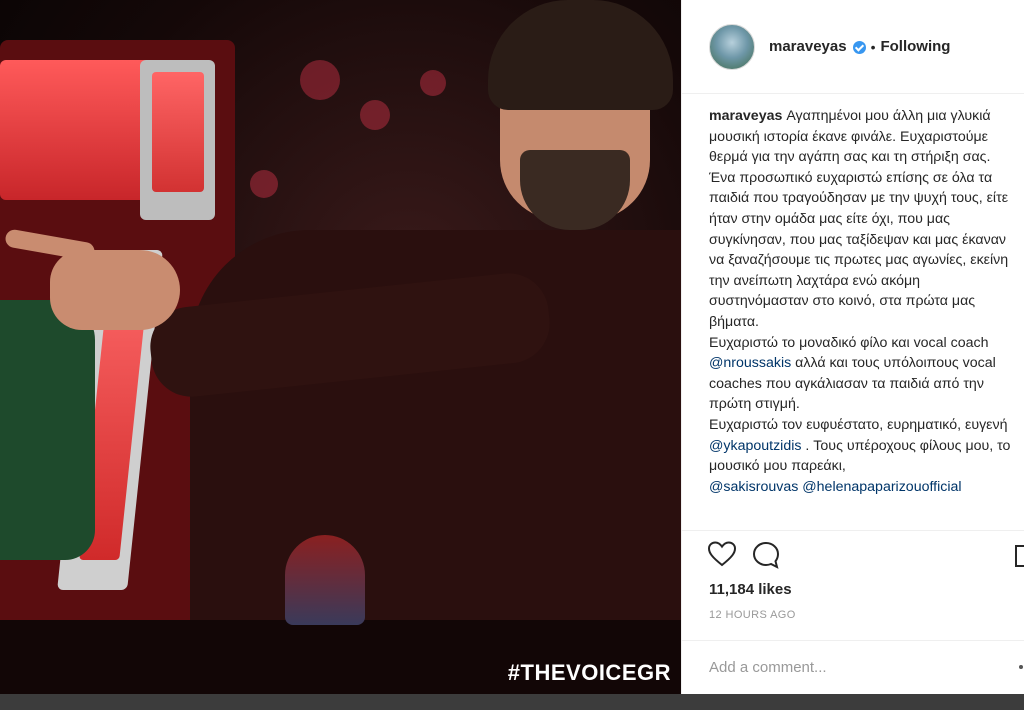  I want to click on man-beard, so click(575, 190).